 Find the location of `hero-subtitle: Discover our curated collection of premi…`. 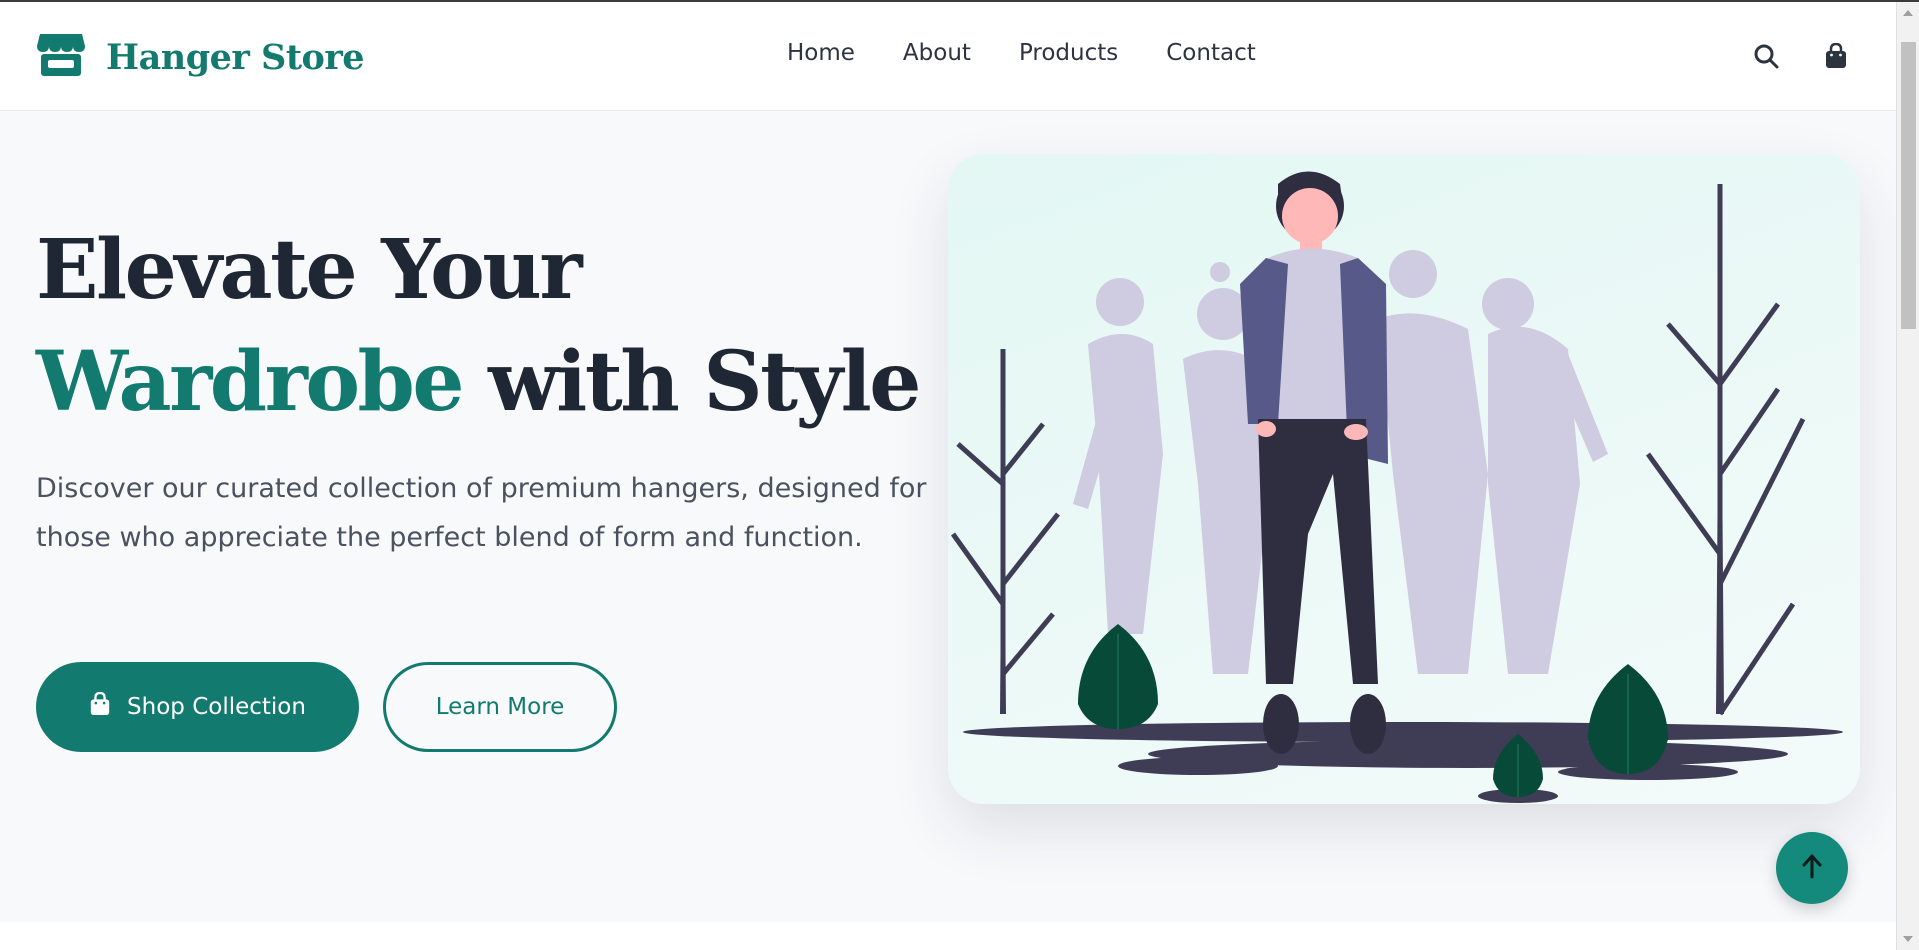

hero-subtitle: Discover our curated collection of premi… is located at coordinates (481, 513).